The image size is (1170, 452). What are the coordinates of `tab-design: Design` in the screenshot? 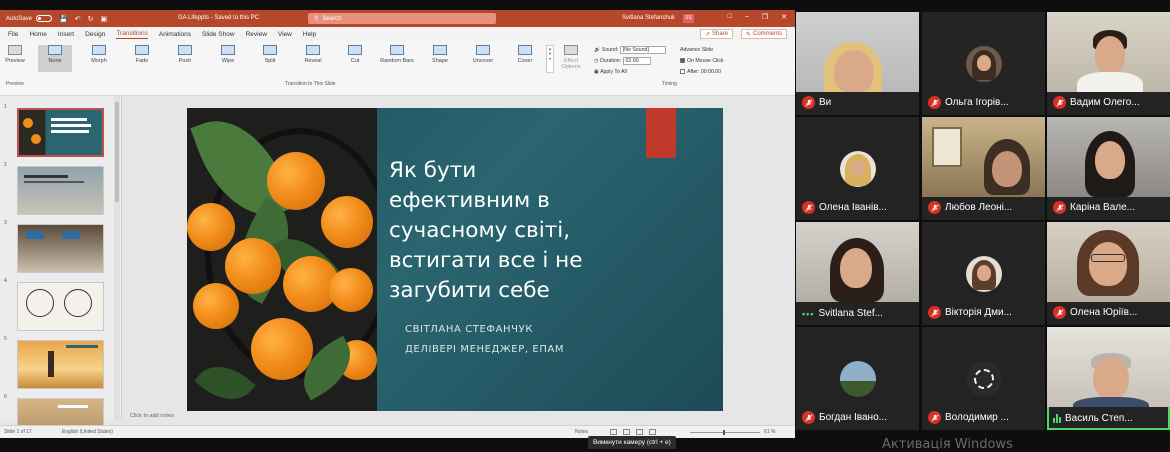 It's located at (95, 34).